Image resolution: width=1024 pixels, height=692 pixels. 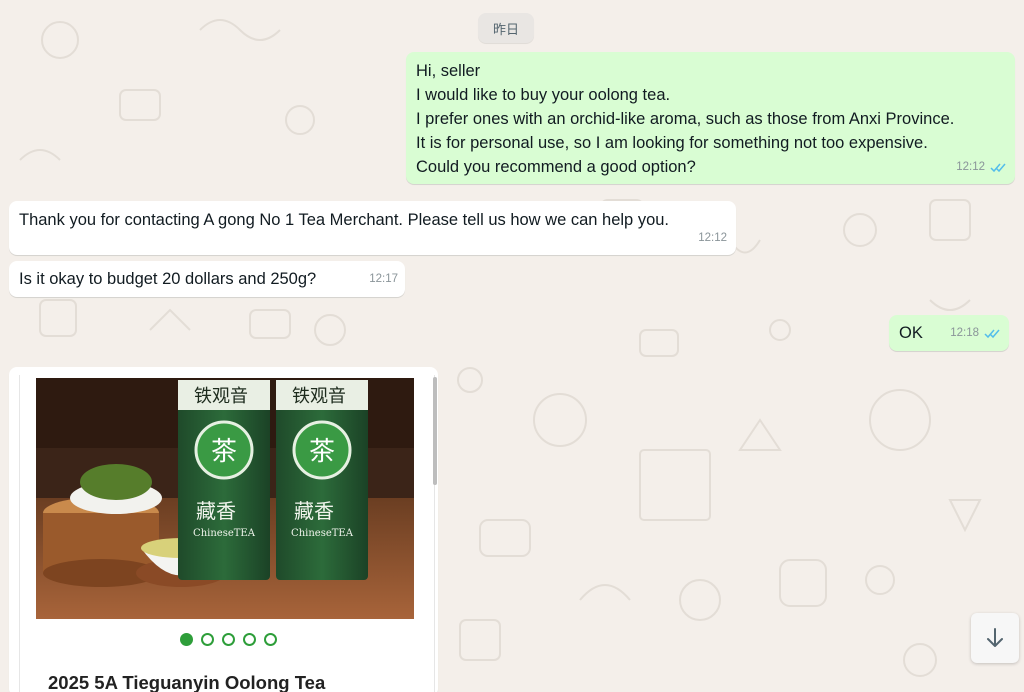 I want to click on message-meta: 12:17, so click(x=383, y=279).